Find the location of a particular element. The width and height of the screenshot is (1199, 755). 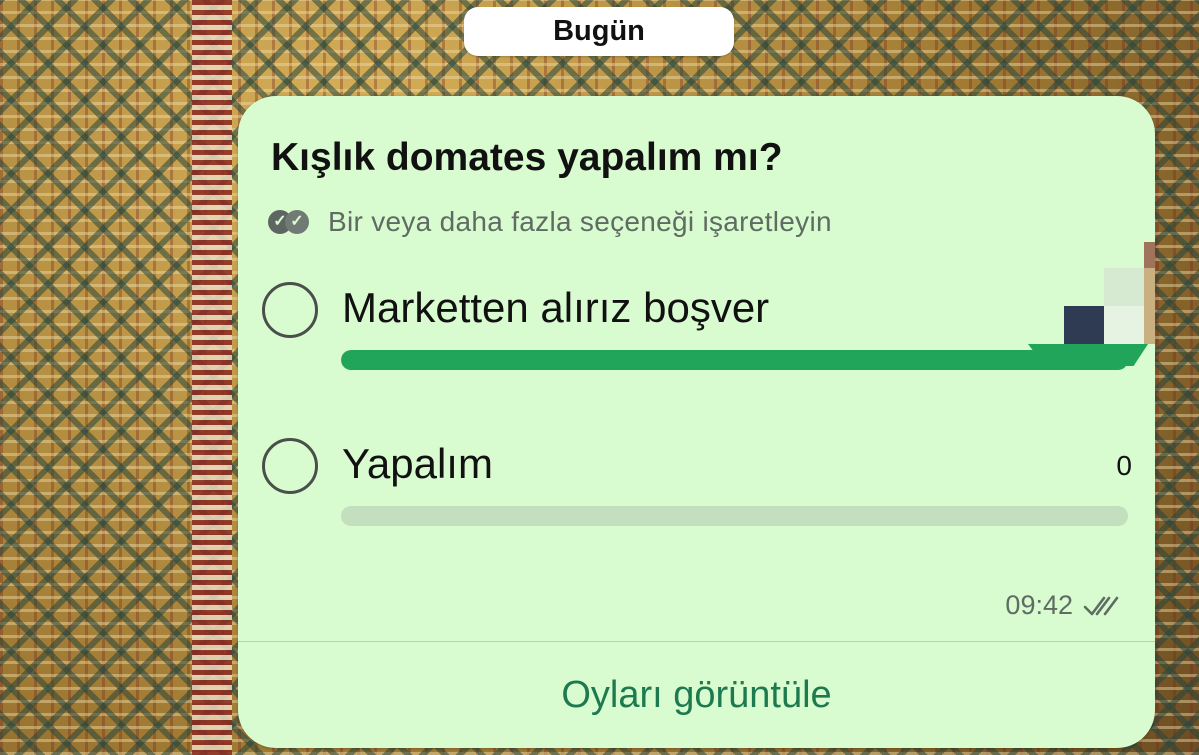

message-time: 09:42 is located at coordinates (1039, 605).